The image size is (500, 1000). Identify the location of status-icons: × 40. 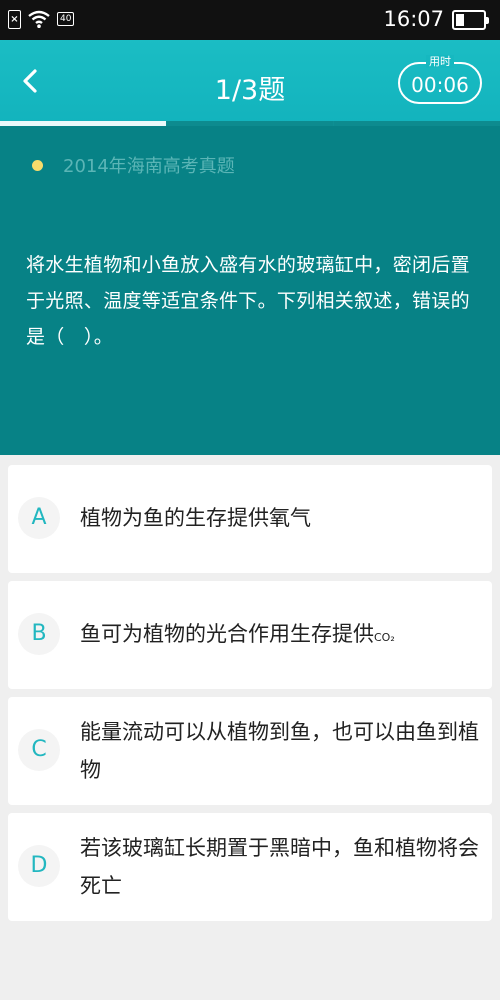
(41, 19).